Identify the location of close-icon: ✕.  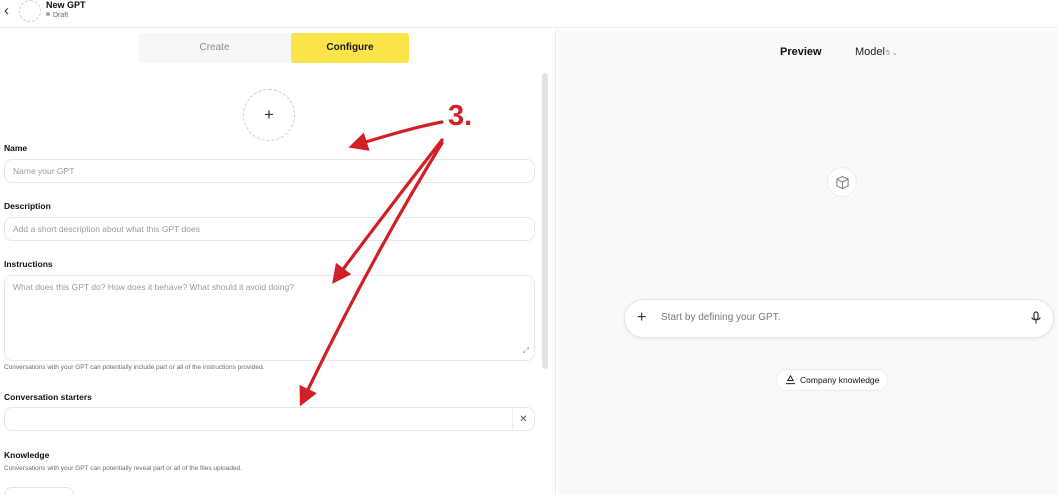
(523, 419).